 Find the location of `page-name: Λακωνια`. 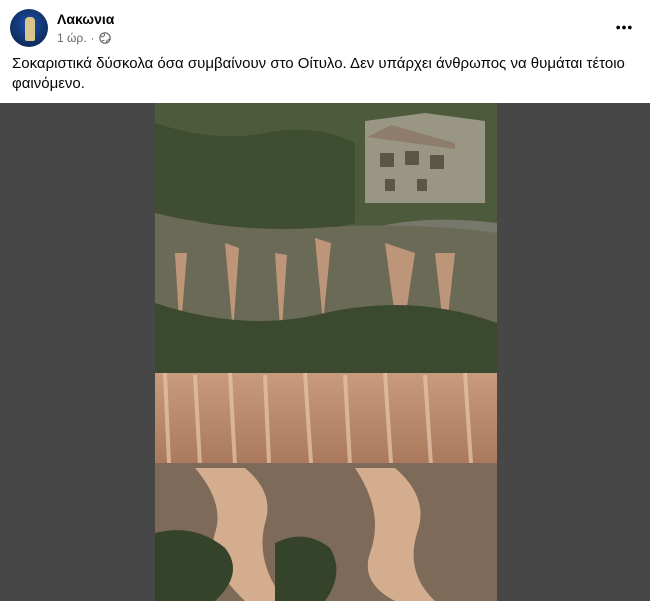

page-name: Λακωνια is located at coordinates (85, 19).